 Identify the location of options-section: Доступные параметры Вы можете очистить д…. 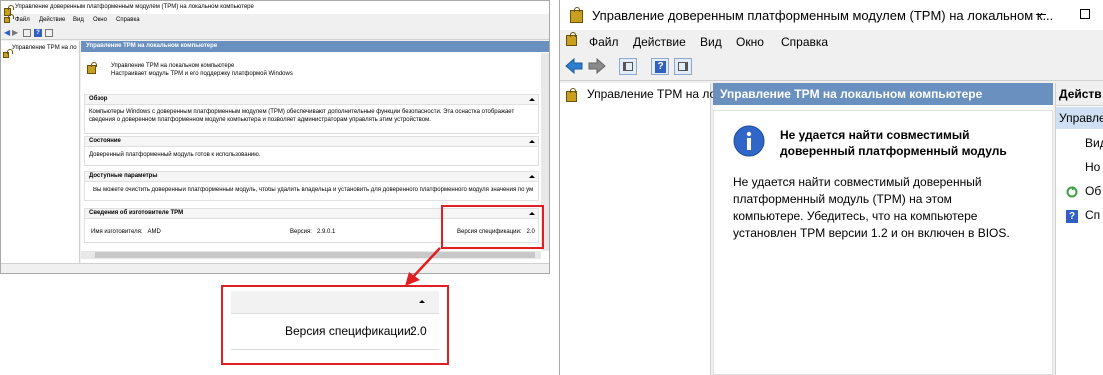
(311, 186).